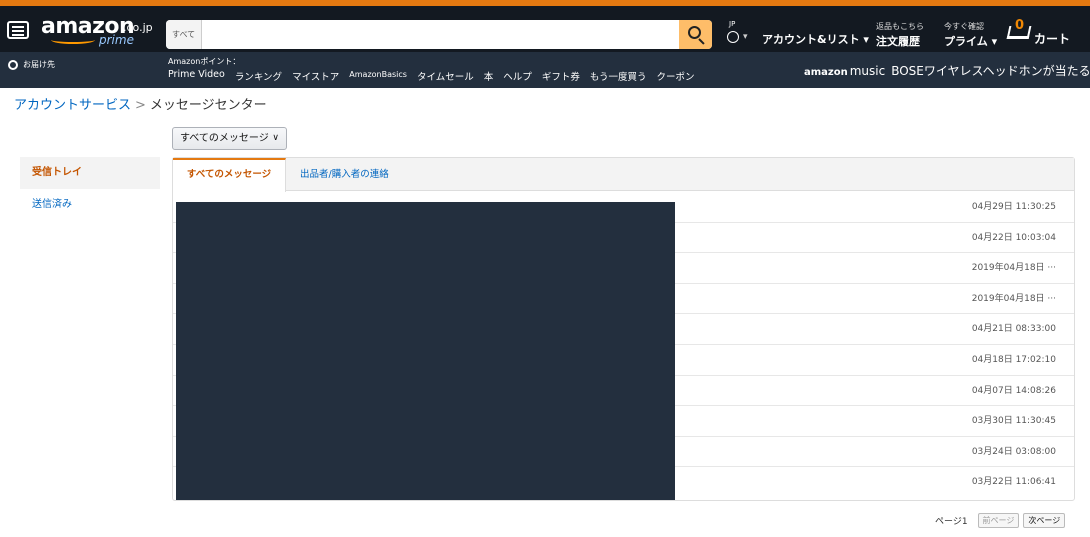  I want to click on nav-link-buy-again: もう一度買う, so click(618, 76).